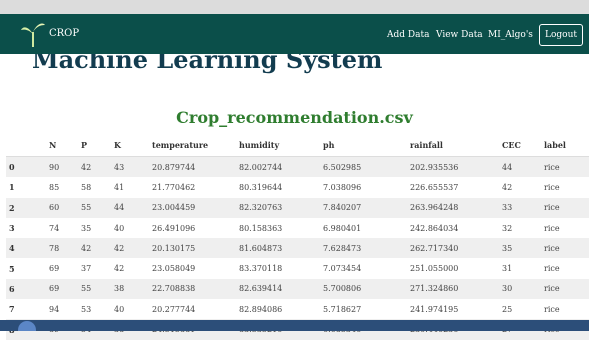 The width and height of the screenshot is (589, 340). I want to click on table-cell: 202.935536, so click(434, 167).